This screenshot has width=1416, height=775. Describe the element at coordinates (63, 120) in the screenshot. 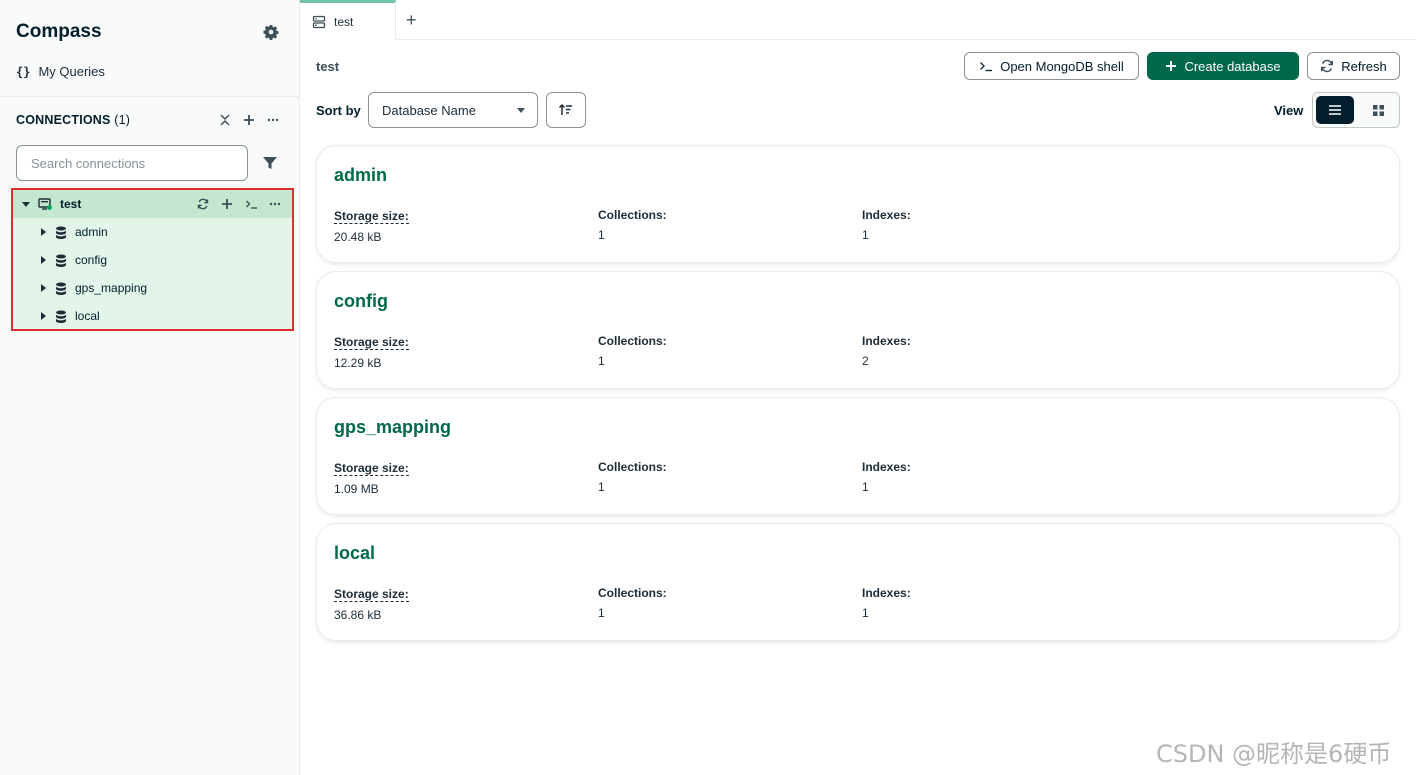

I see `connections-label: CONNECTIONS` at that location.